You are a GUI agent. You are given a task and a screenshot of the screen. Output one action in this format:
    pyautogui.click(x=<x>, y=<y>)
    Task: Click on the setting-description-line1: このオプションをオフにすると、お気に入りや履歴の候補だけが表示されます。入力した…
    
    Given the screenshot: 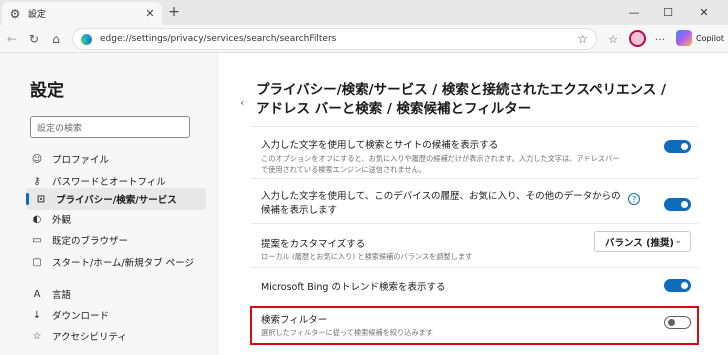 What is the action you would take?
    pyautogui.click(x=440, y=158)
    